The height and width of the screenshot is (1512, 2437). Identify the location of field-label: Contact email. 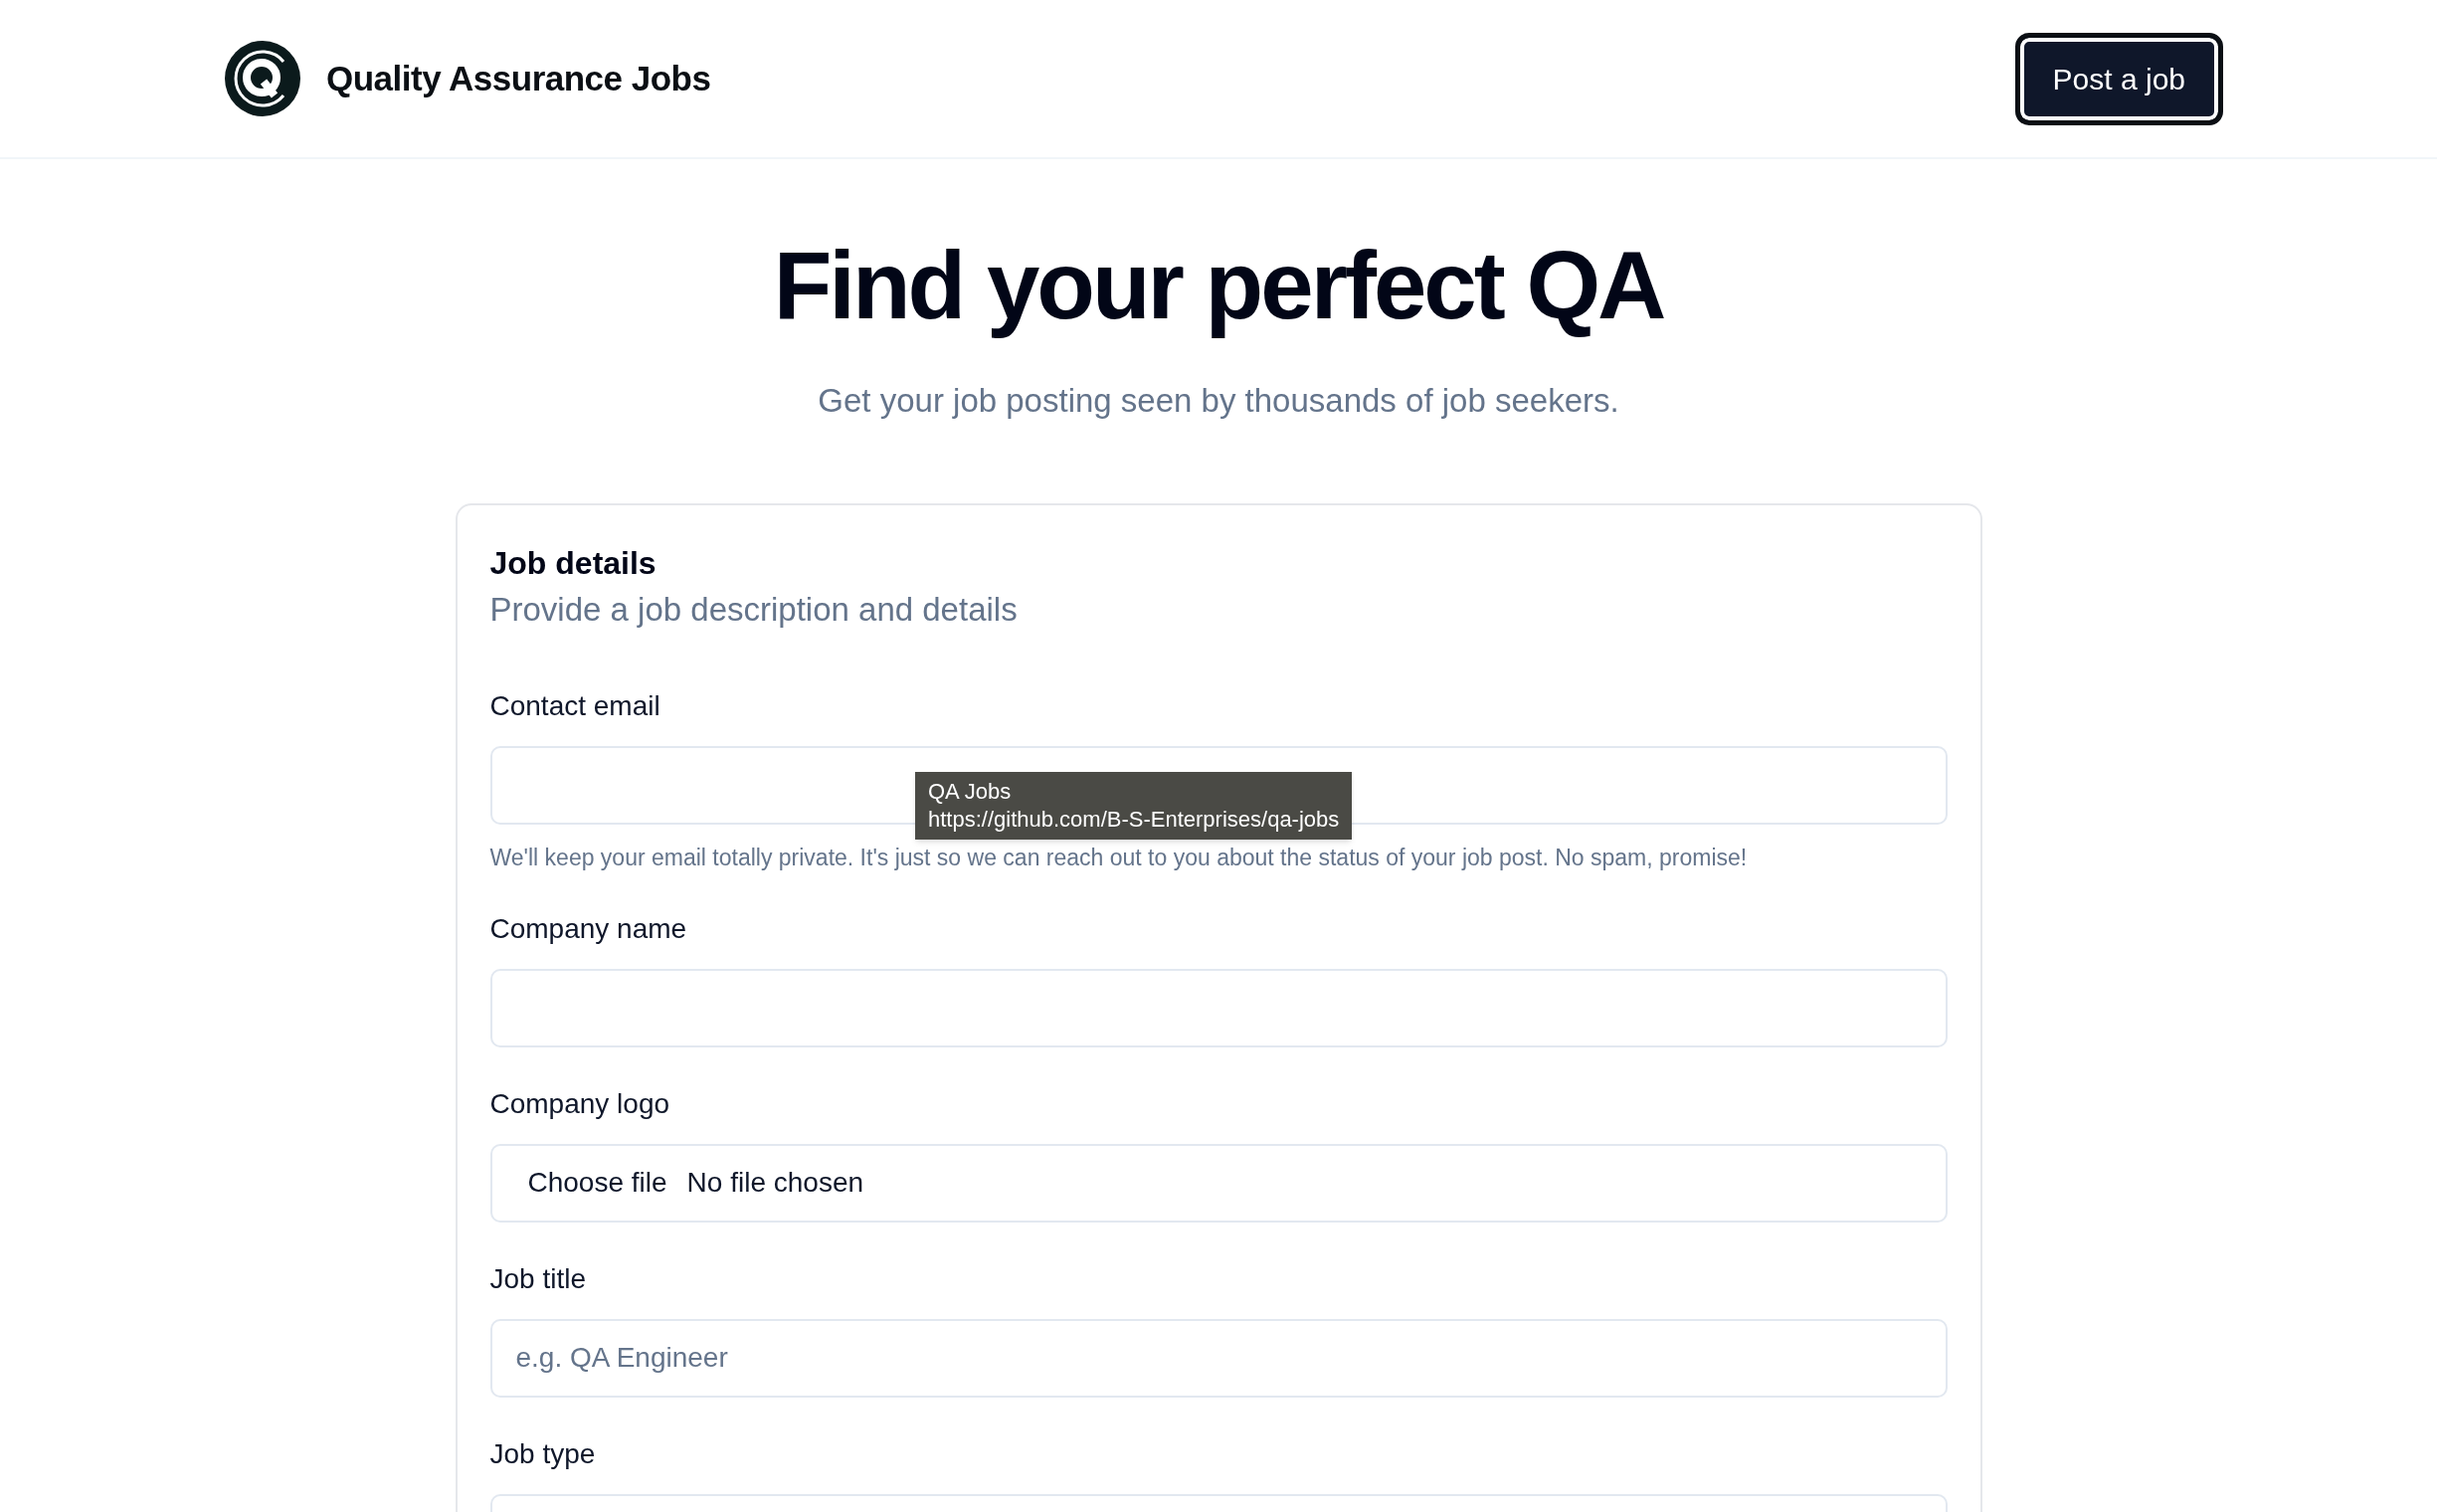
(575, 705).